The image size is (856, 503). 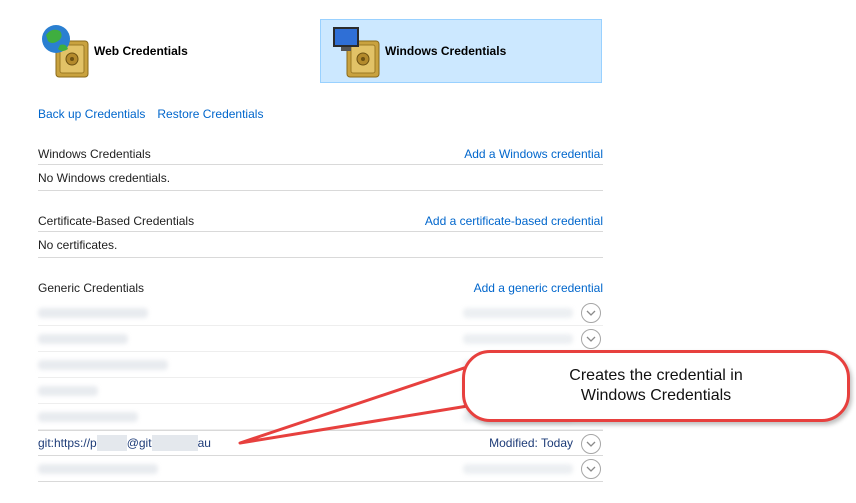 What do you see at coordinates (91, 288) in the screenshot?
I see `generic-credentials-title: Generic Credentials` at bounding box center [91, 288].